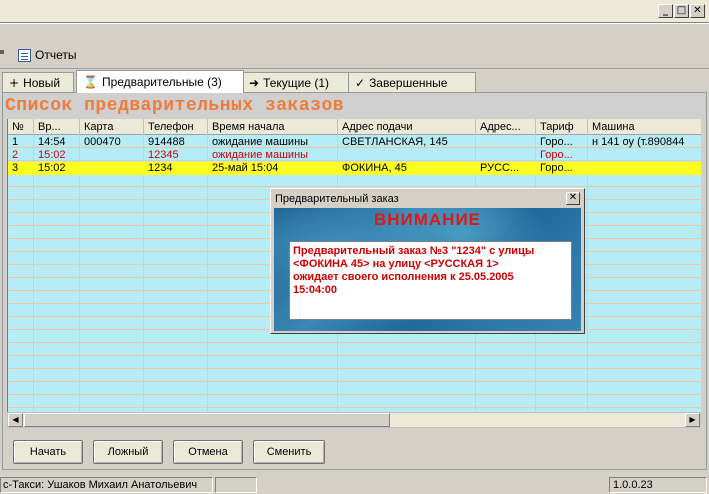 This screenshot has width=709, height=494. Describe the element at coordinates (208, 452) in the screenshot. I see `cancel-button: Отмена` at that location.